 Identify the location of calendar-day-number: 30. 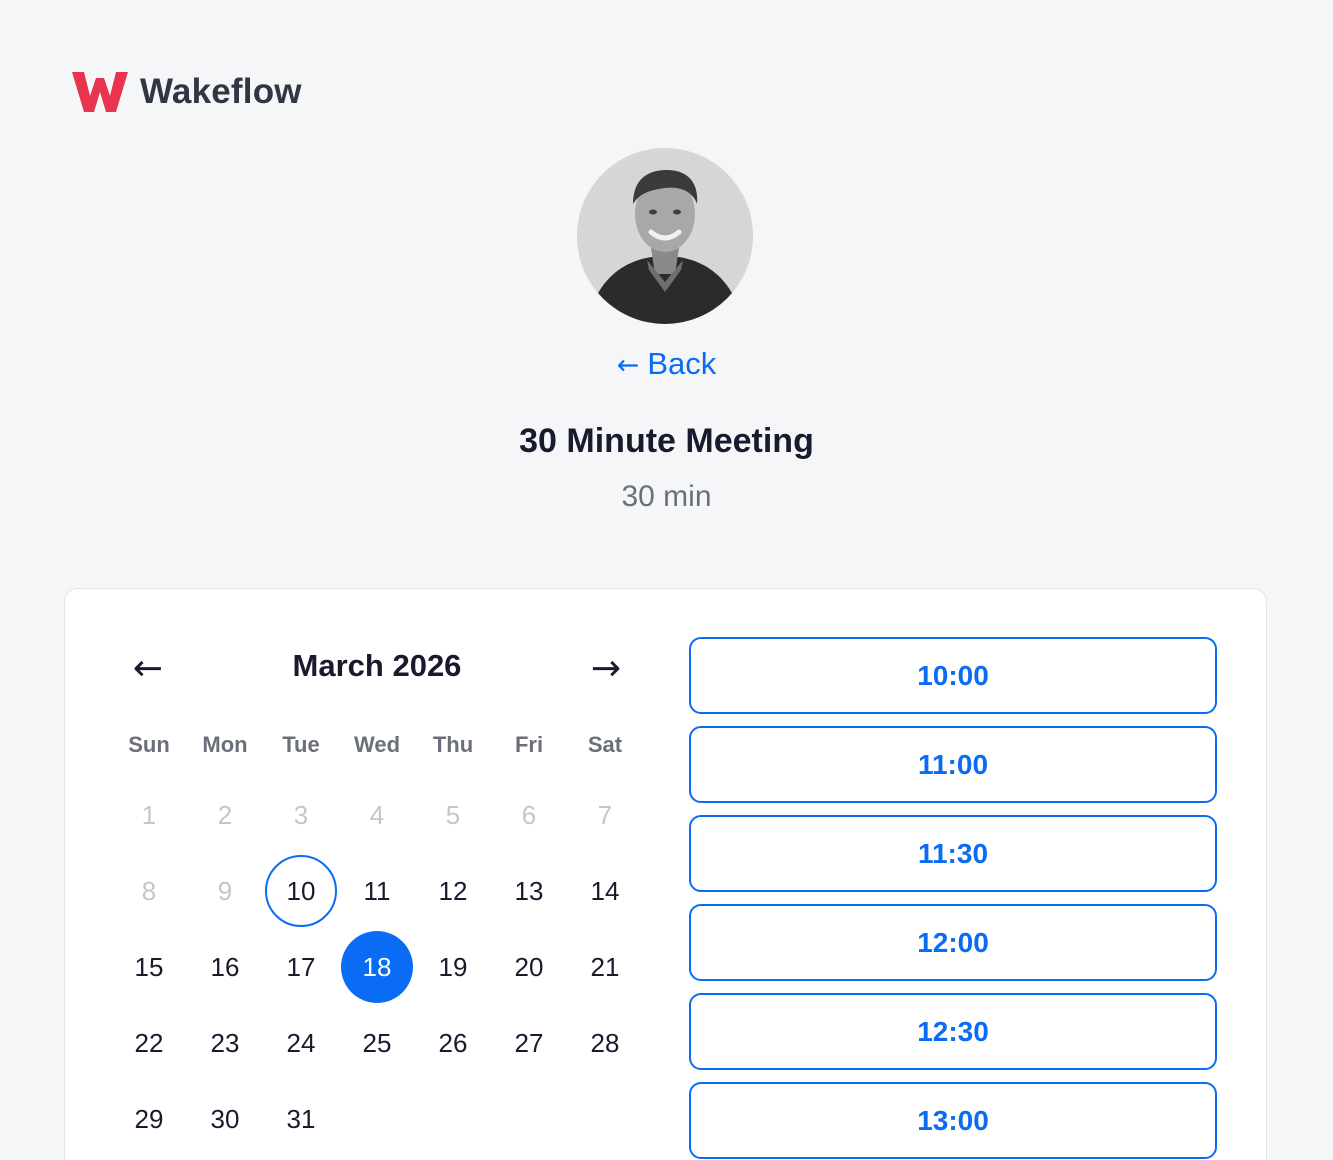
(225, 1118).